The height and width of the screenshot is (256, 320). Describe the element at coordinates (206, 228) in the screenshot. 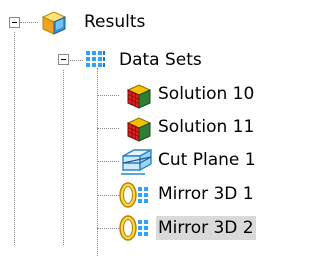

I see `tree-item-mirror-3d-2-label: Mirror 3D 2` at that location.